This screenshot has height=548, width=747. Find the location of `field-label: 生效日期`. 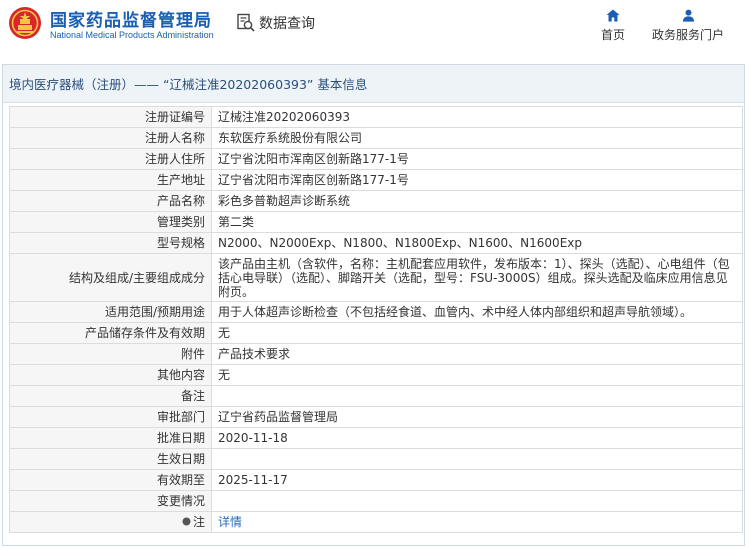

field-label: 生效日期 is located at coordinates (110, 459).